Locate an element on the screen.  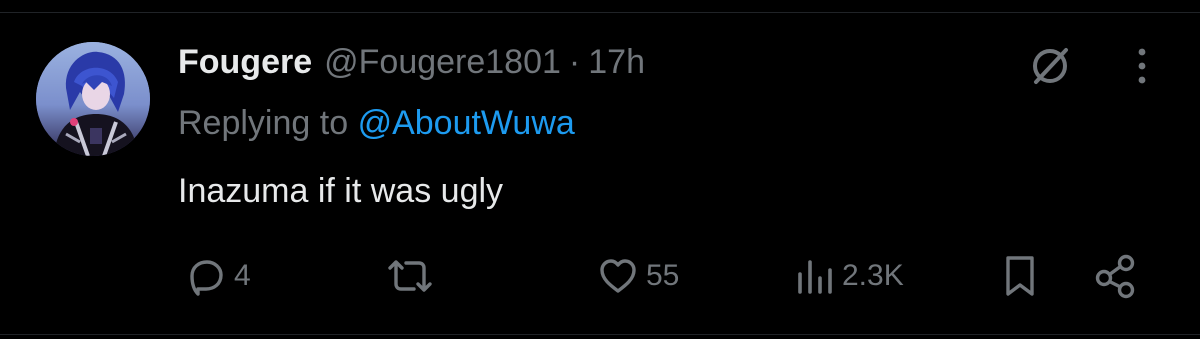
share-icon is located at coordinates (1116, 276).